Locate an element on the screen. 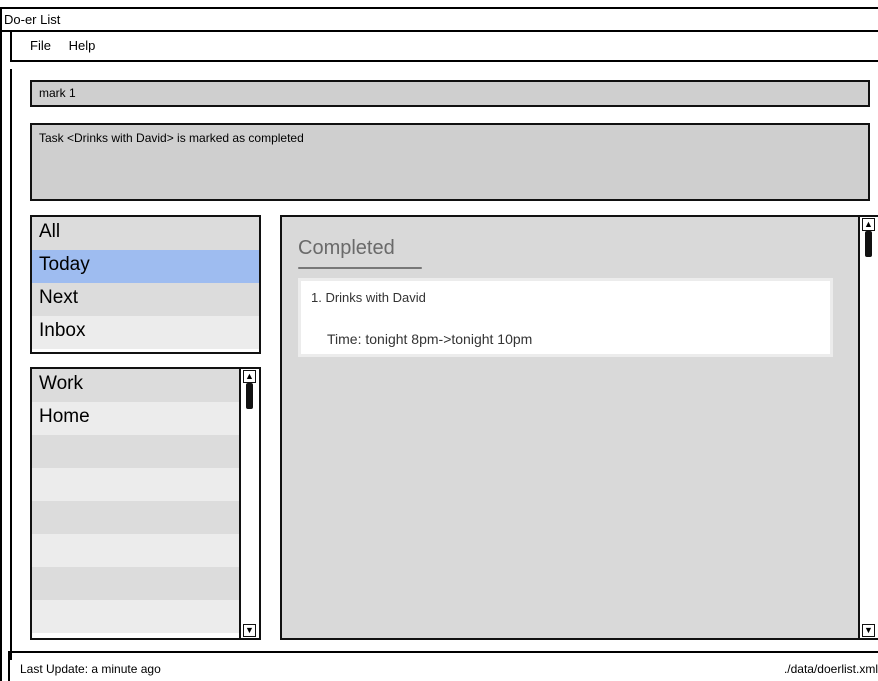 The width and height of the screenshot is (878, 681). window-title: Do-er List is located at coordinates (440, 20).